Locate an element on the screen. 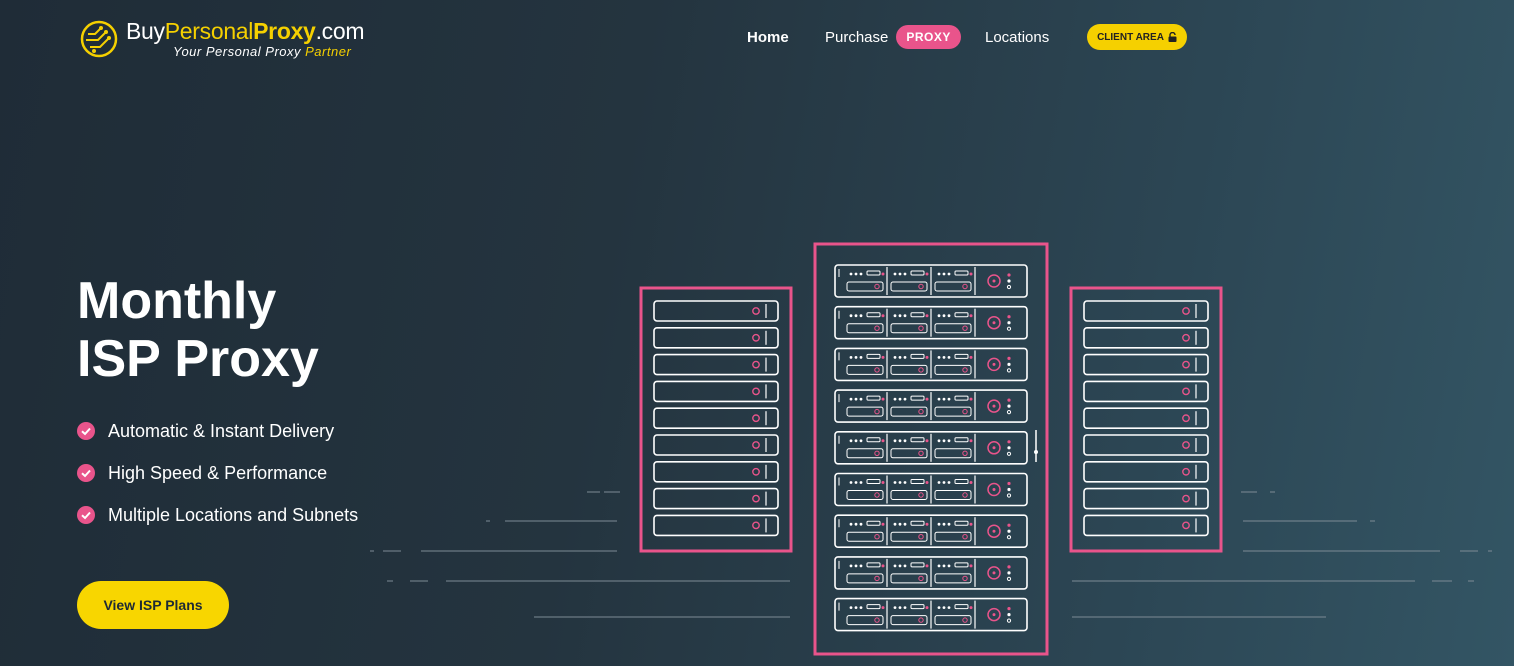 The width and height of the screenshot is (1514, 666). rack-cable-knob is located at coordinates (1036, 452).